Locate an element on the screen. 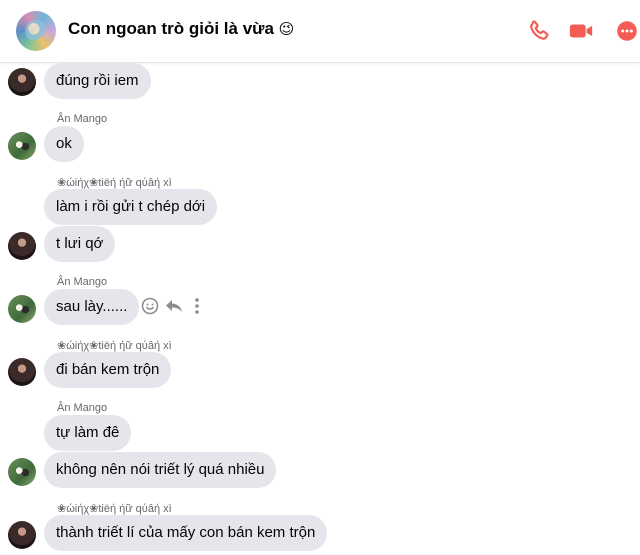 The height and width of the screenshot is (555, 640). reply-icon is located at coordinates (174, 306).